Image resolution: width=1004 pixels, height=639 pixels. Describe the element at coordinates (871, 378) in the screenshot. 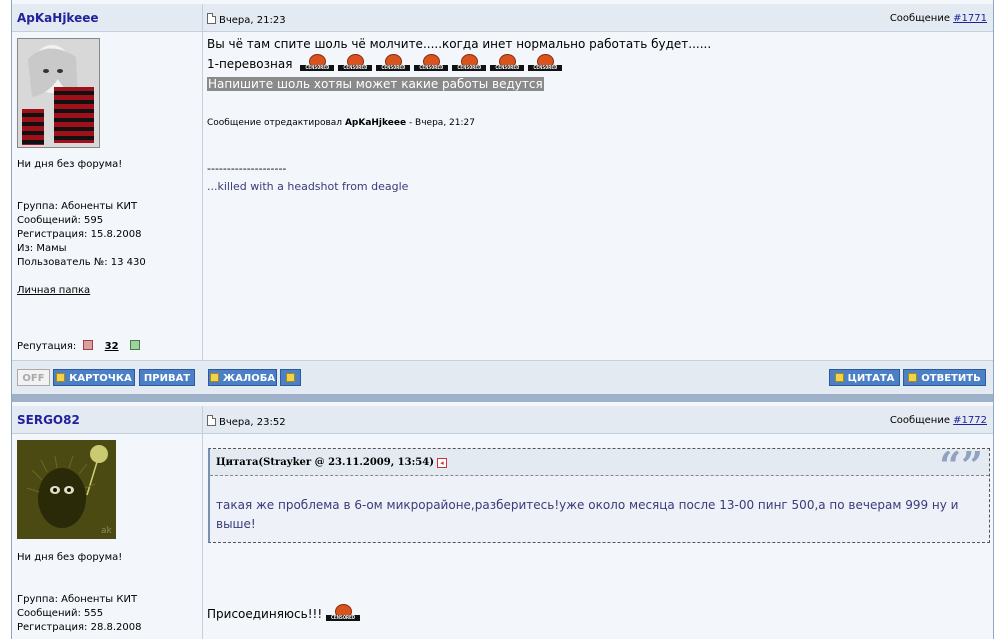

I see `quote-button-label: ЦИТАТА` at that location.